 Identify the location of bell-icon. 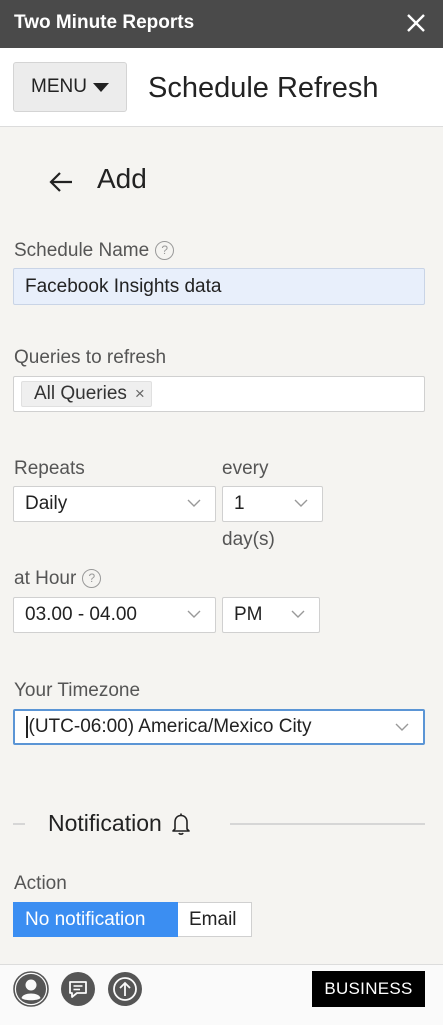
(180, 824).